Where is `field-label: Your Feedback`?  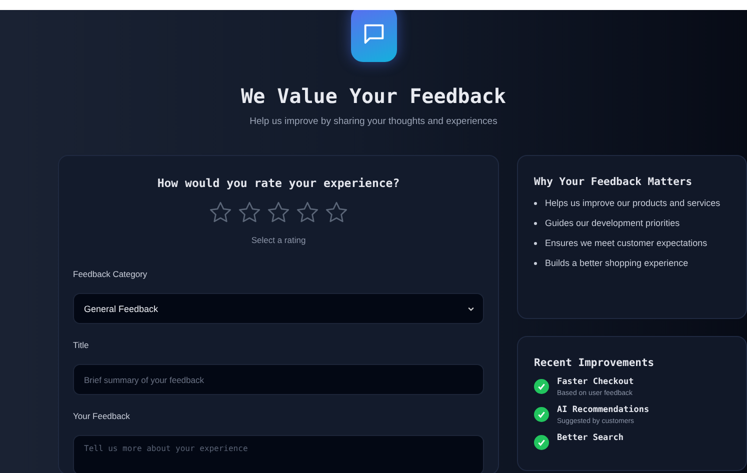
field-label: Your Feedback is located at coordinates (101, 416).